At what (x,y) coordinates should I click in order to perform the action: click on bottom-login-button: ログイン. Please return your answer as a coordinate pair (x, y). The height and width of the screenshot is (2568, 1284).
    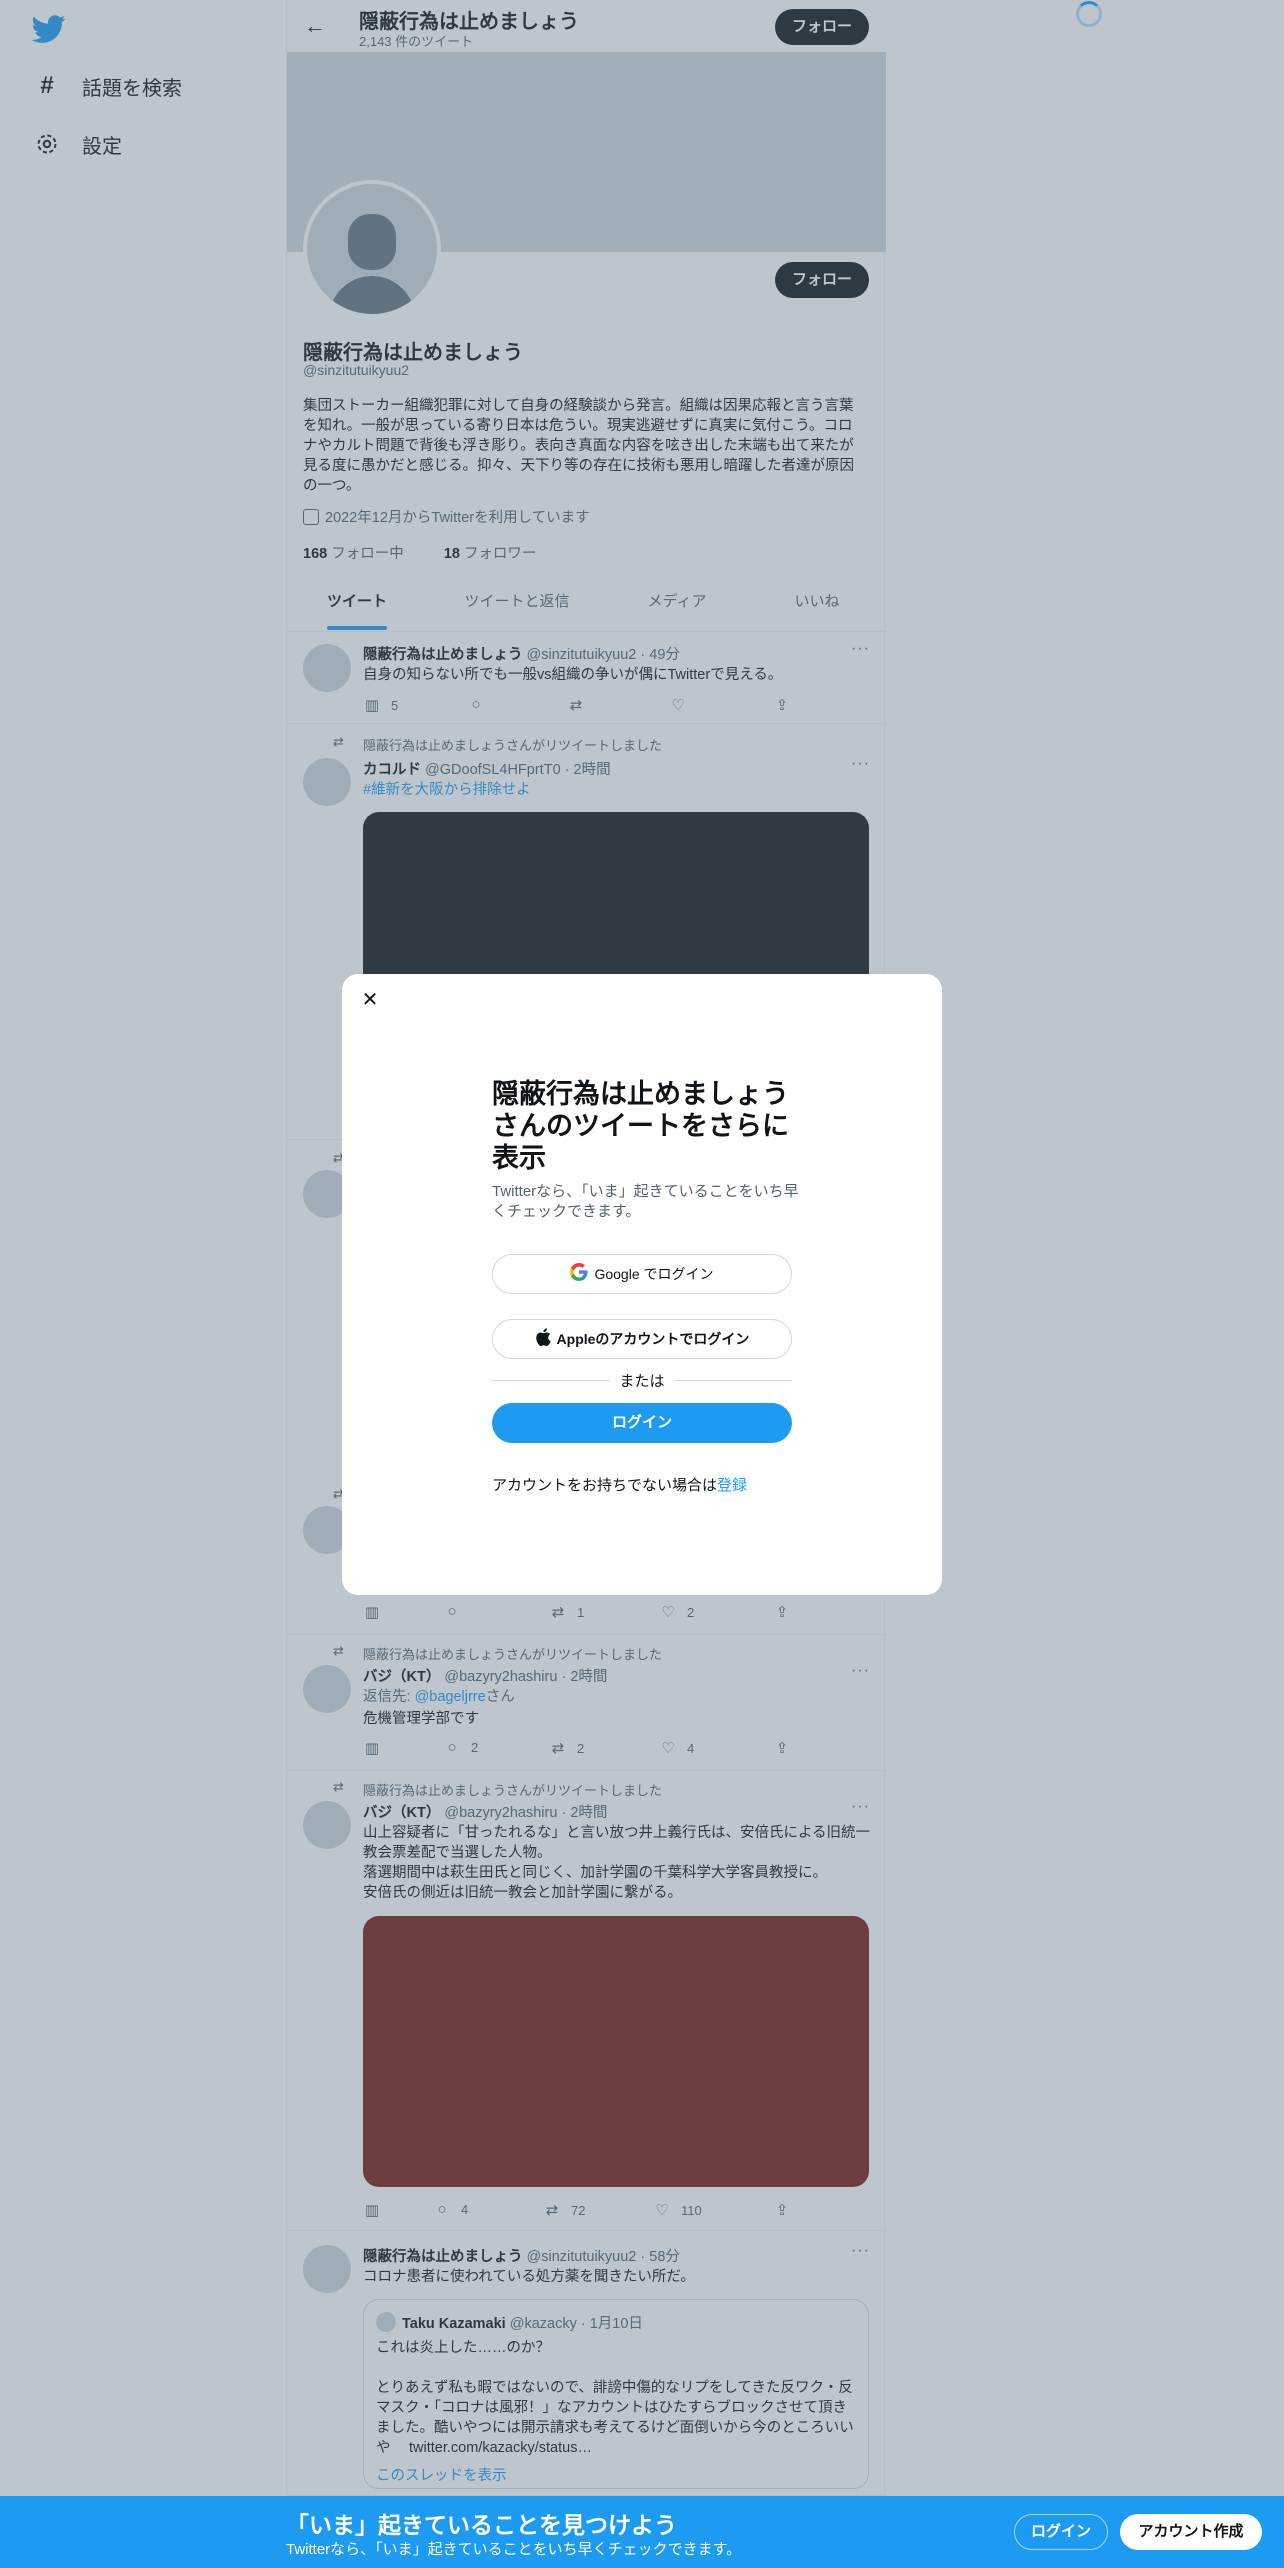
    Looking at the image, I should click on (1061, 2532).